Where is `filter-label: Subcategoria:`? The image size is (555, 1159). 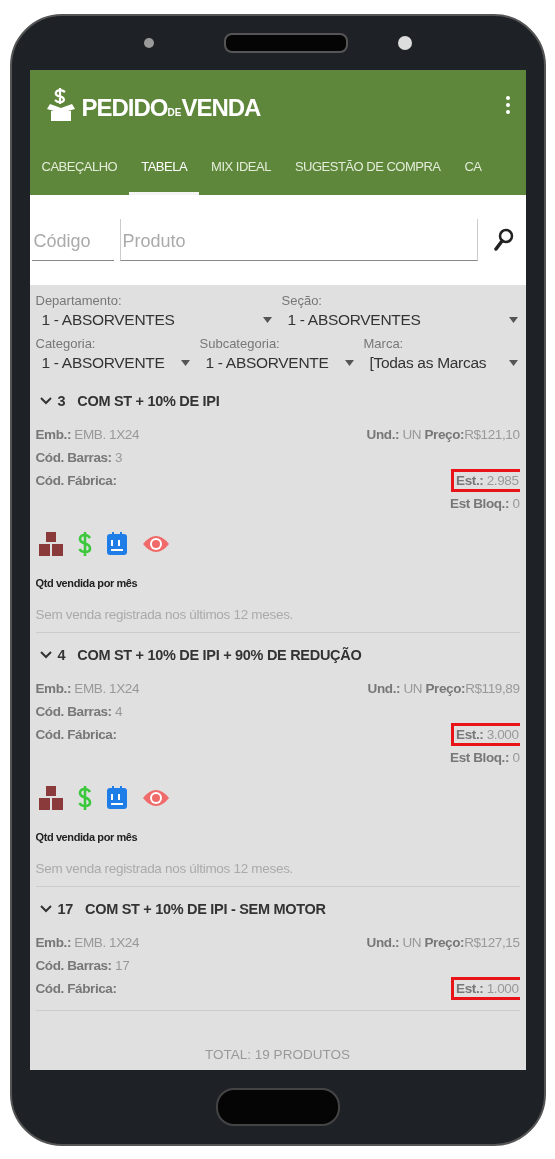
filter-label: Subcategoria: is located at coordinates (240, 343).